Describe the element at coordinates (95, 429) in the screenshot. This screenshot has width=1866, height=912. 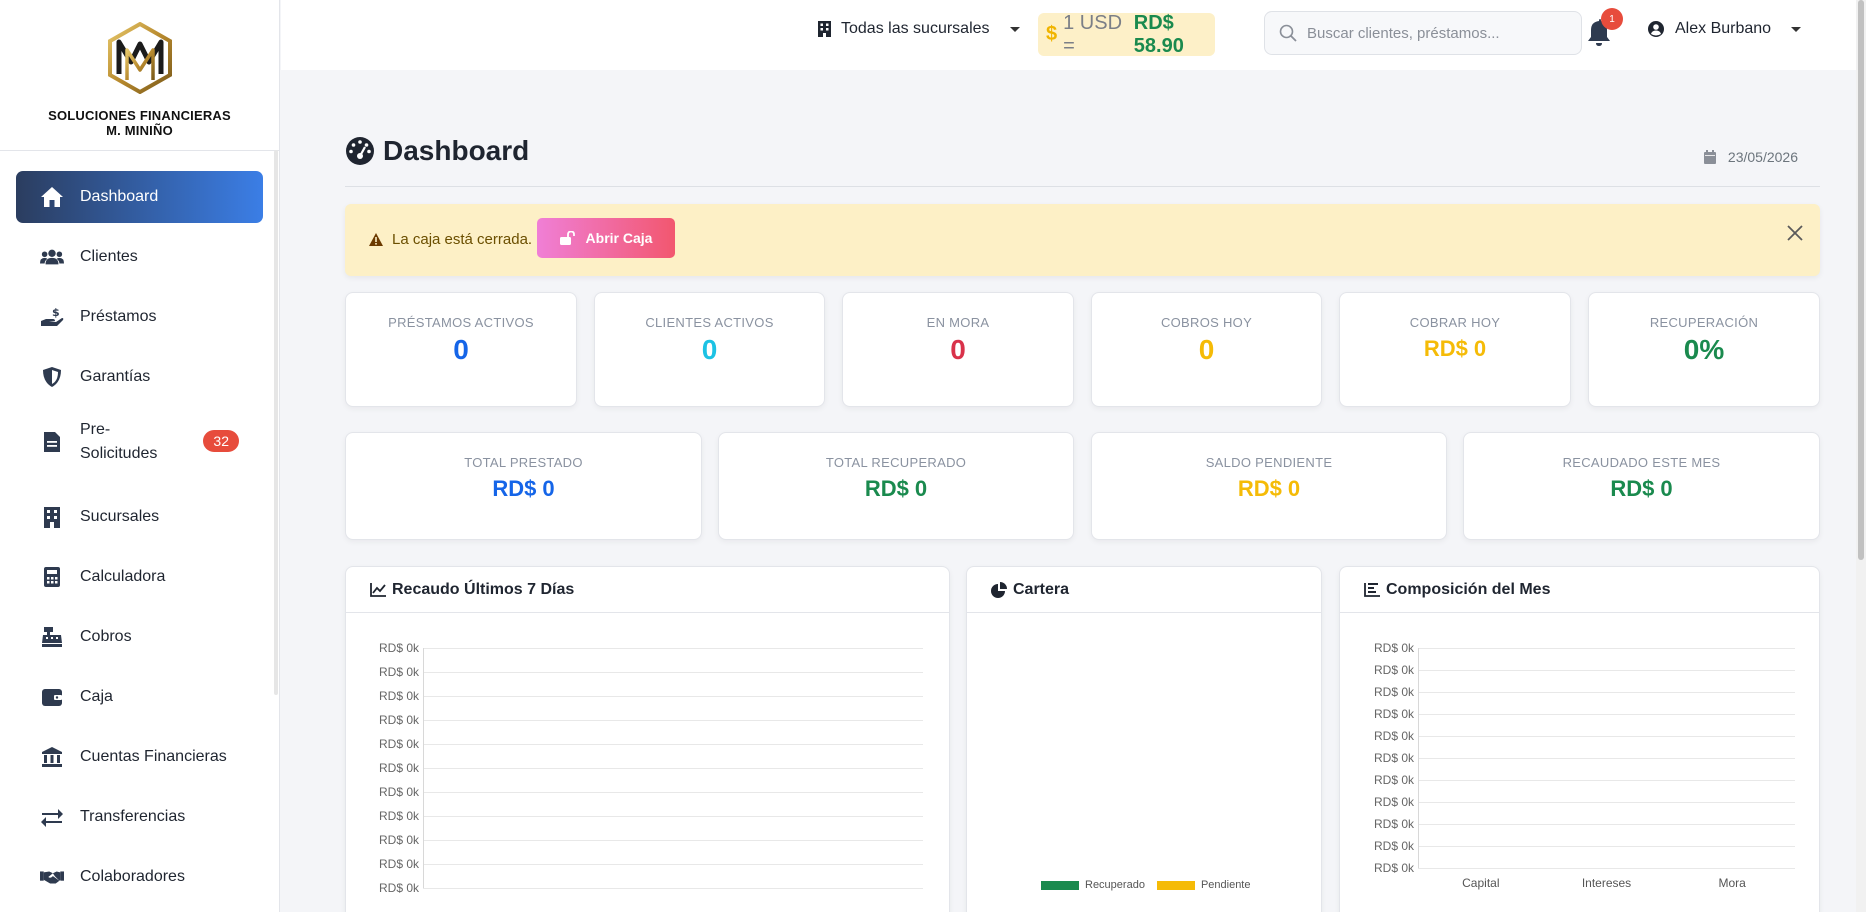
I see `label-line-1: Pre-` at that location.